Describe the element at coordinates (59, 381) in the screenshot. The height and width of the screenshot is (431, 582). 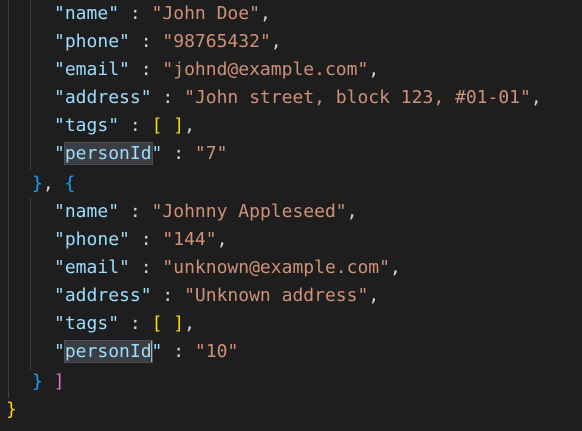
I see `array-bracket-close: ]` at that location.